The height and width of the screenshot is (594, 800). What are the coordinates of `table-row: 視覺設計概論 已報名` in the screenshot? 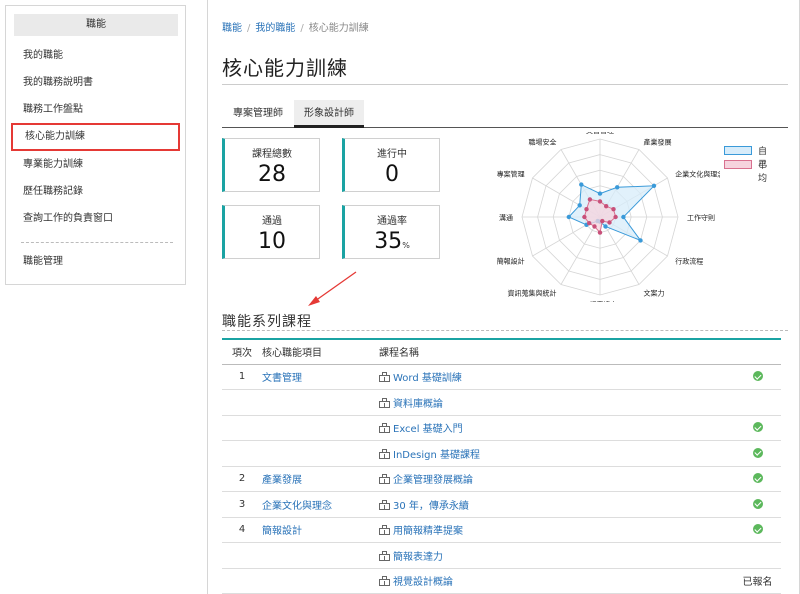 It's located at (501, 581).